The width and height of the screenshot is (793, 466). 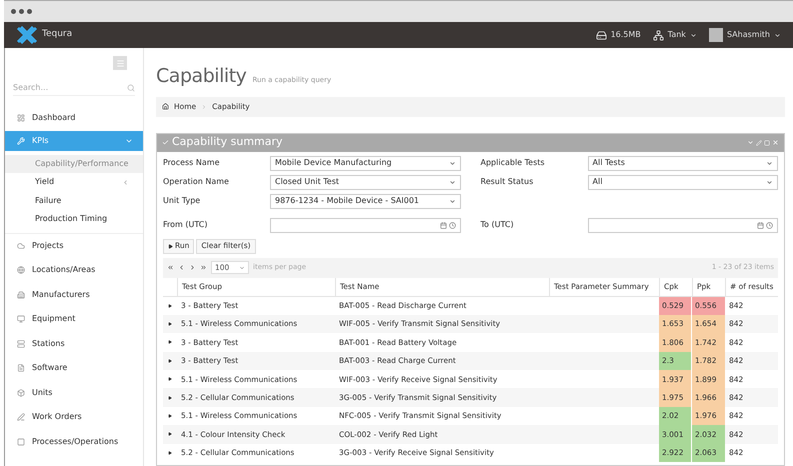 What do you see at coordinates (21, 319) in the screenshot?
I see `monitor-icon` at bounding box center [21, 319].